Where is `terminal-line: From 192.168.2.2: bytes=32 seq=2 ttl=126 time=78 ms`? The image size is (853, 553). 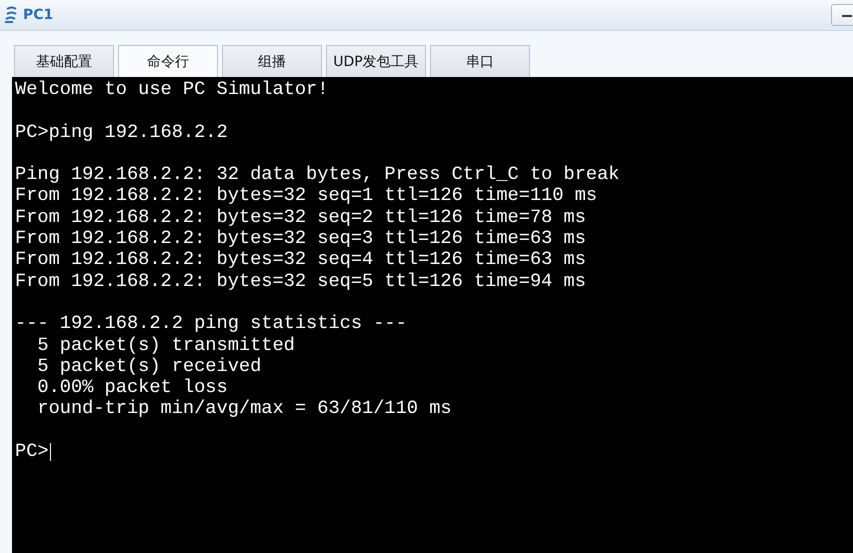 terminal-line: From 192.168.2.2: bytes=32 seq=2 ttl=126 time=78 ms is located at coordinates (301, 217).